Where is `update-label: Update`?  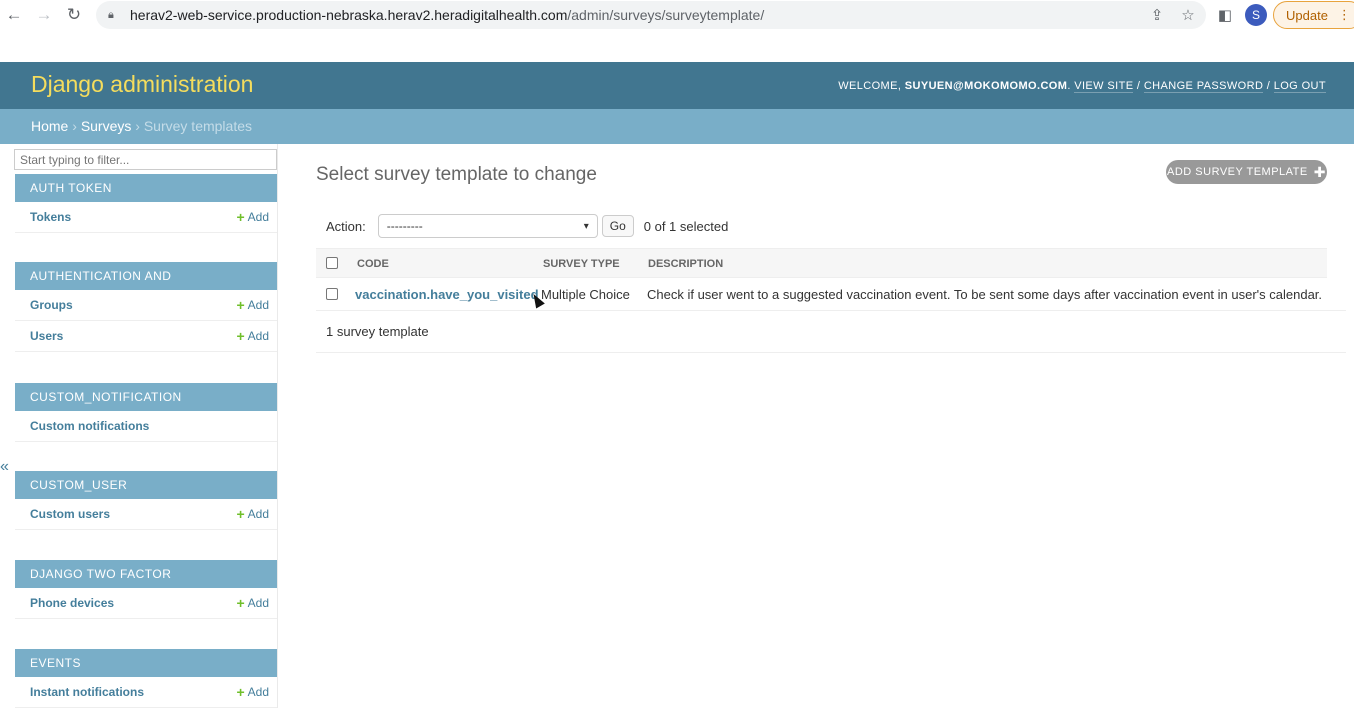
update-label: Update is located at coordinates (1307, 15).